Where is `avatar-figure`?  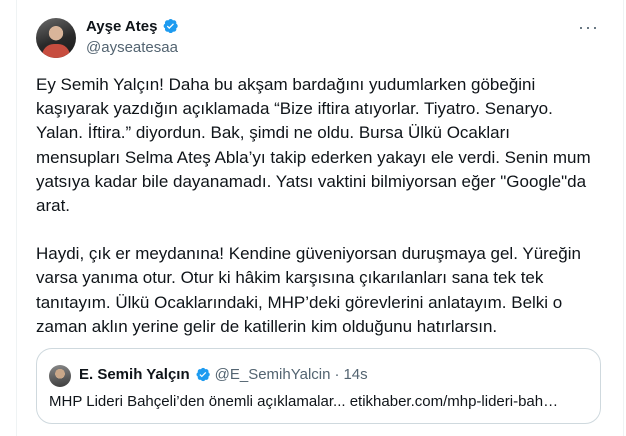 avatar-figure is located at coordinates (56, 51).